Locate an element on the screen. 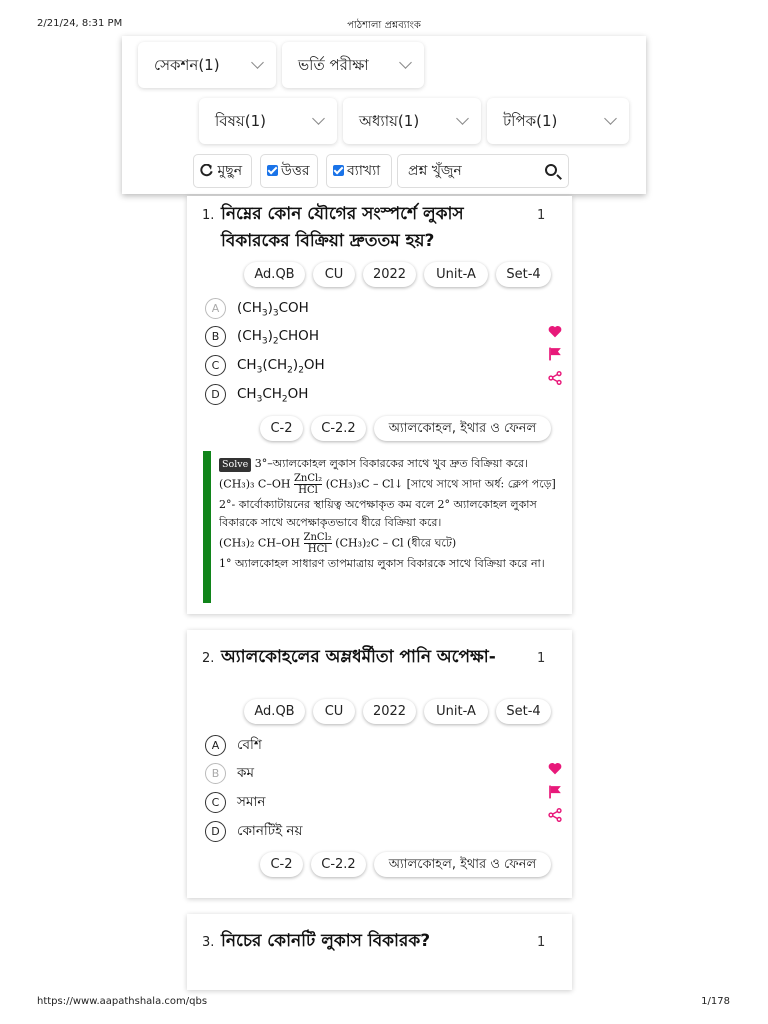 This screenshot has width=768, height=1024. option-text: CH3CH2OH is located at coordinates (273, 395).